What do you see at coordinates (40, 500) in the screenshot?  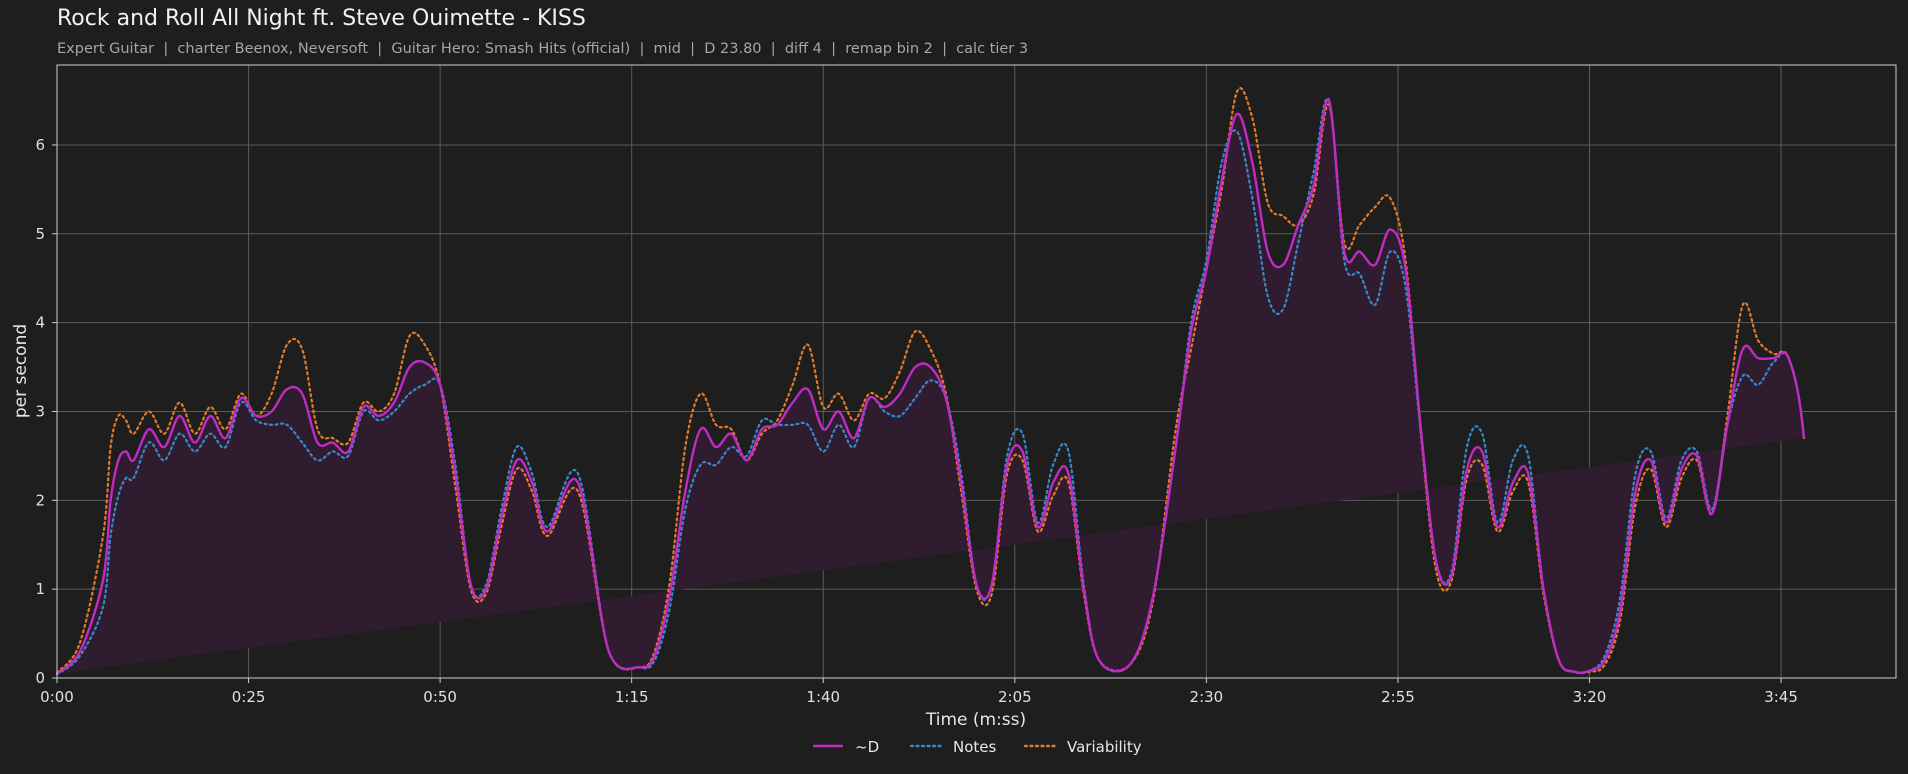 I see `y-tick-label: 2` at bounding box center [40, 500].